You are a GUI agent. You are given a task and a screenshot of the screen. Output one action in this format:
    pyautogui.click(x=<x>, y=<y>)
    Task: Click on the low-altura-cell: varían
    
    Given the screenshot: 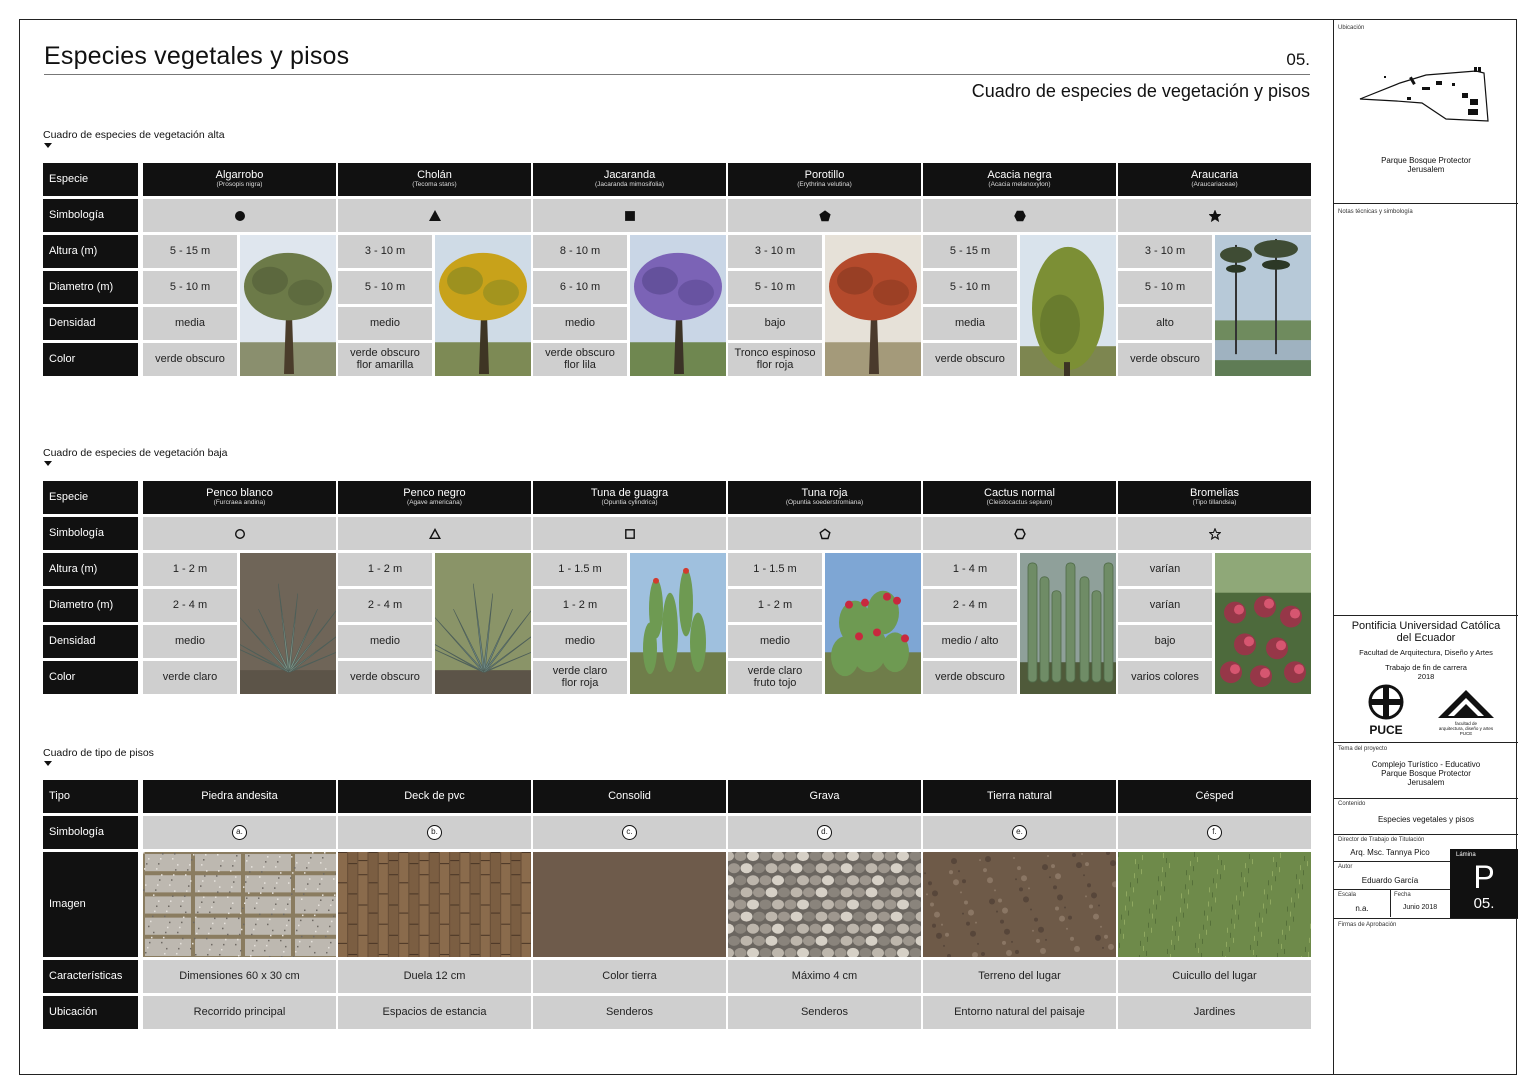 What is the action you would take?
    pyautogui.click(x=1165, y=569)
    